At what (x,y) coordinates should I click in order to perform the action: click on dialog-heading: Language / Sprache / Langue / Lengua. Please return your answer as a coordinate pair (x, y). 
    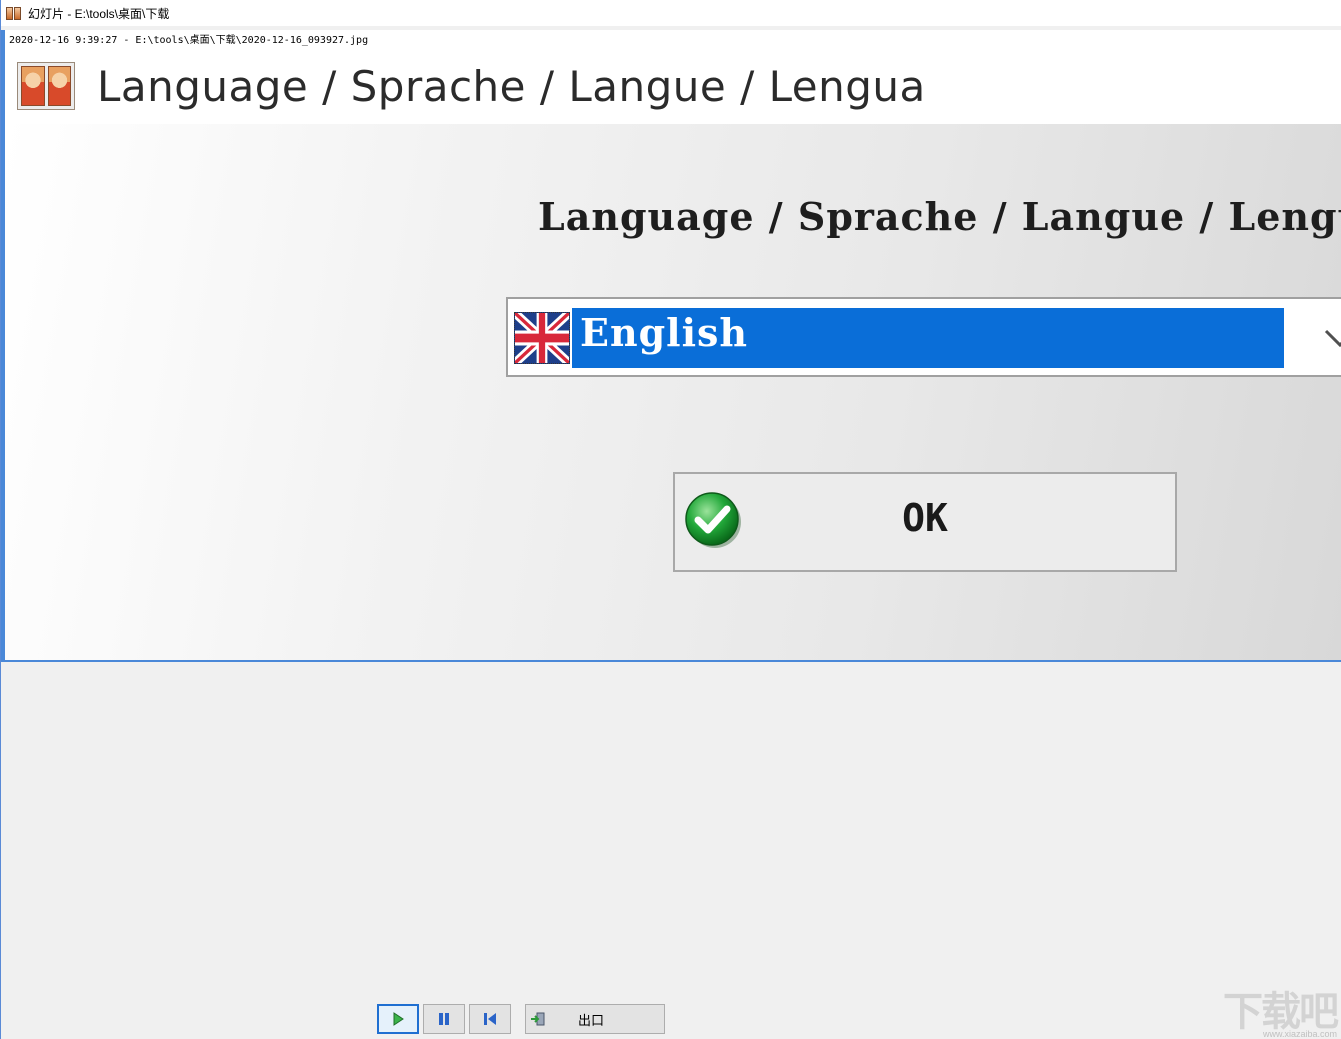
    Looking at the image, I should click on (511, 86).